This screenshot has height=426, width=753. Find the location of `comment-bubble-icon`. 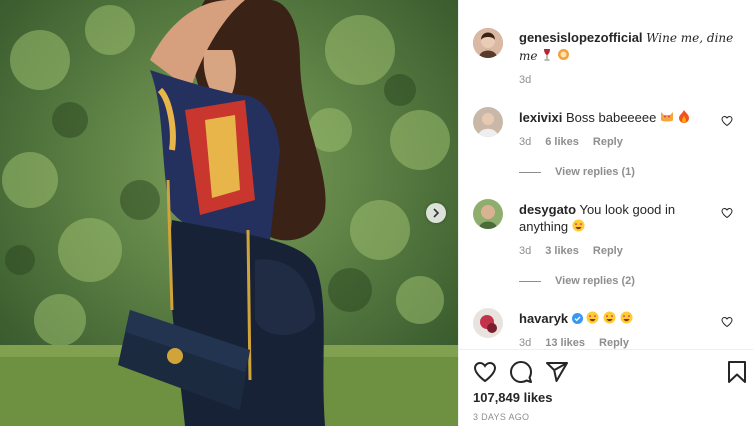

comment-bubble-icon is located at coordinates (521, 372).